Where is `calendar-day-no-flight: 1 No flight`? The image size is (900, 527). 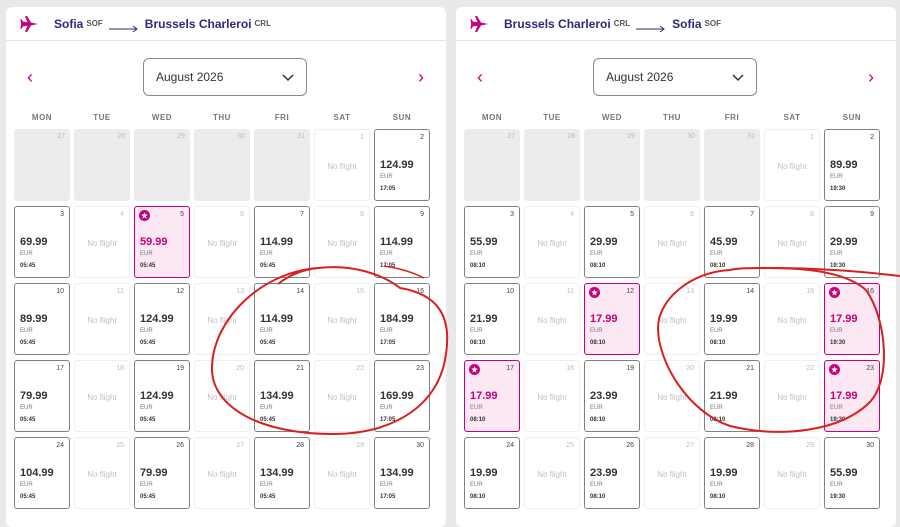
calendar-day-no-flight: 1 No flight is located at coordinates (342, 165).